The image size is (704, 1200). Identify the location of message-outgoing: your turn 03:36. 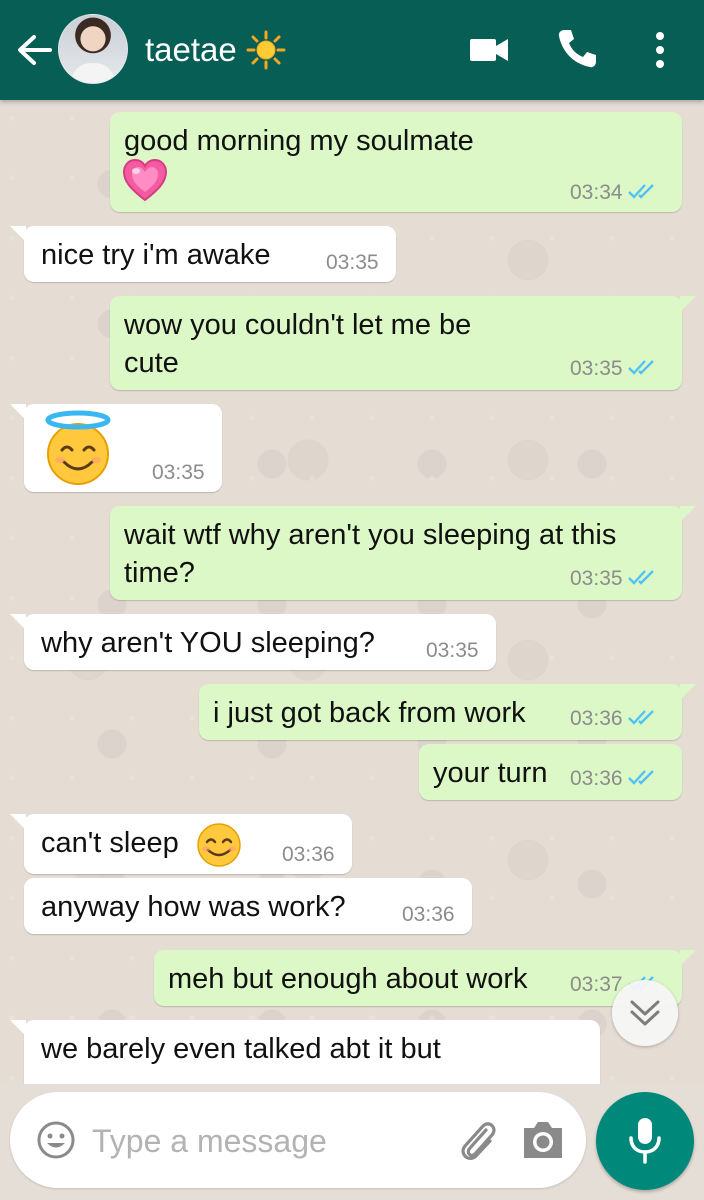
(550, 772).